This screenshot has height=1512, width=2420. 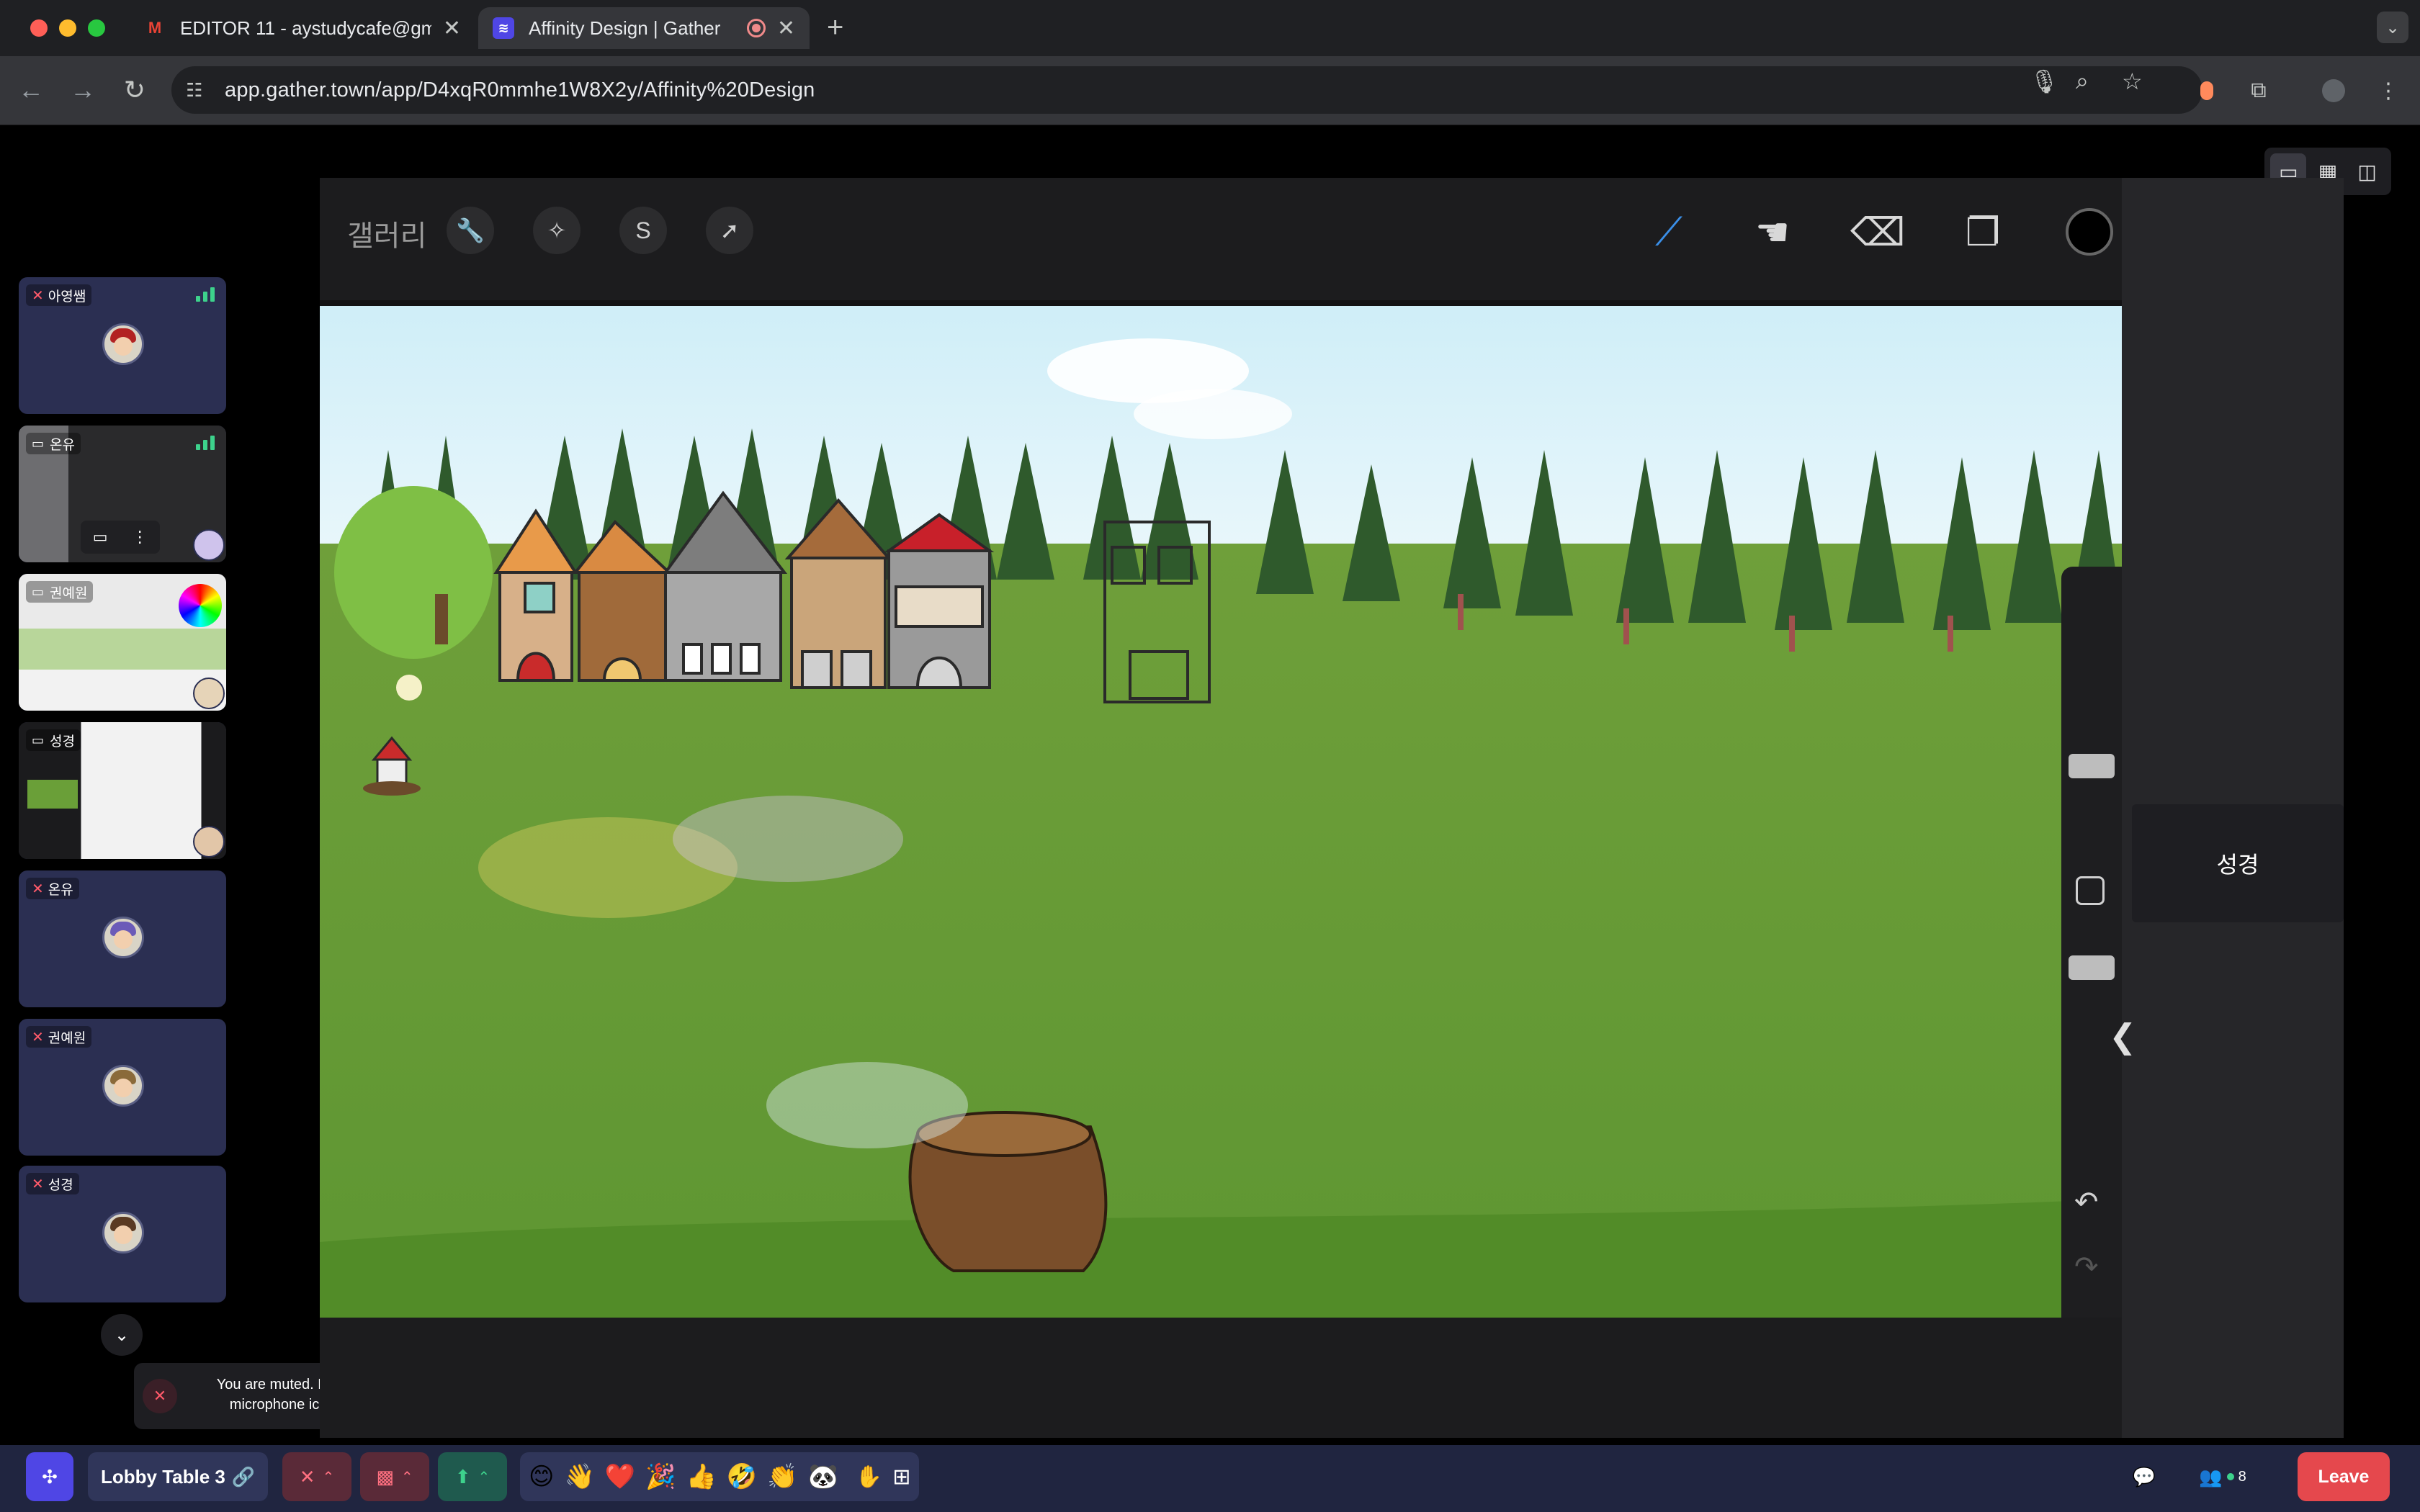 What do you see at coordinates (660, 1476) in the screenshot?
I see `emoji-party: 🎉` at bounding box center [660, 1476].